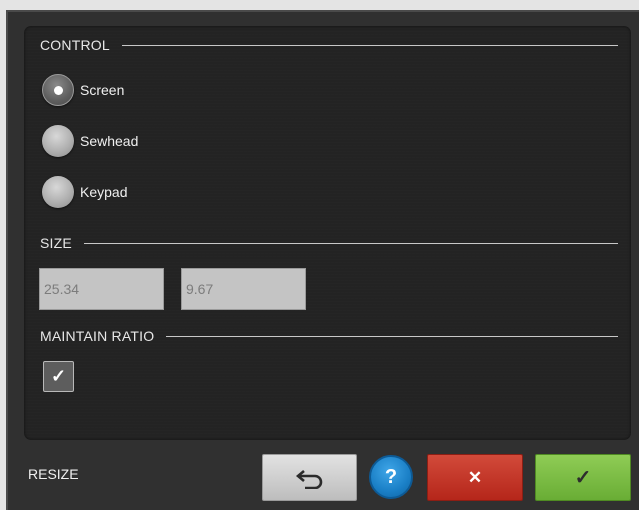 Image resolution: width=639 pixels, height=510 pixels. I want to click on confirm-button: ✓, so click(583, 477).